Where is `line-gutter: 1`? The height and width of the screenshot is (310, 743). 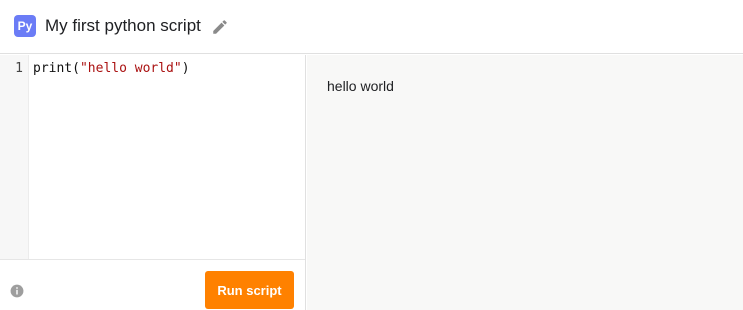 line-gutter: 1 is located at coordinates (14, 157).